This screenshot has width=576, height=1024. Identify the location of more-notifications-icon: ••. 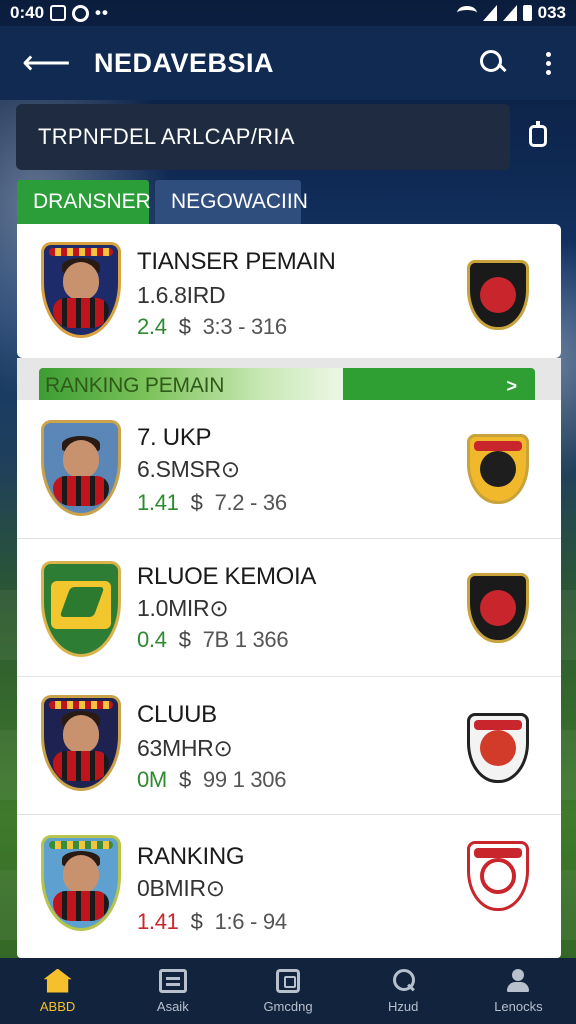
(102, 12).